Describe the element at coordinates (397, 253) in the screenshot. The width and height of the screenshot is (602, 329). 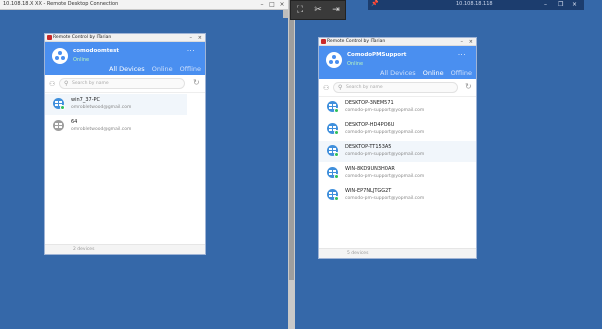
I see `device-count-footer: 5 devices` at that location.